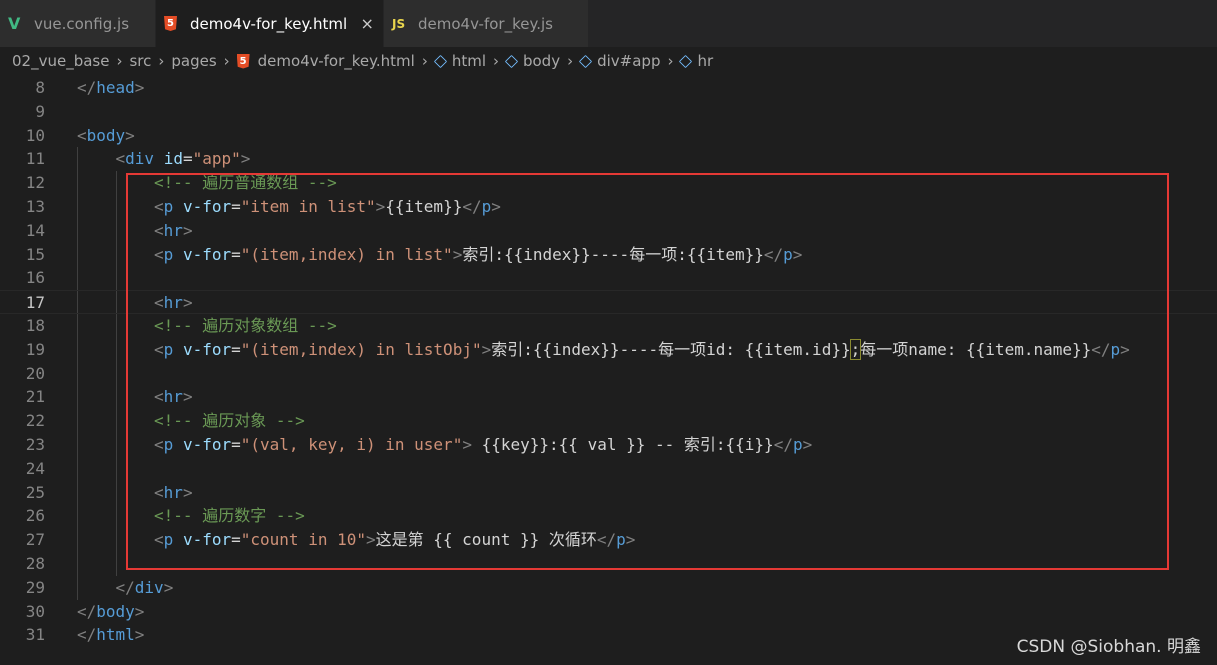 This screenshot has width=1217, height=665. I want to click on breadcrumb-item: html, so click(459, 61).